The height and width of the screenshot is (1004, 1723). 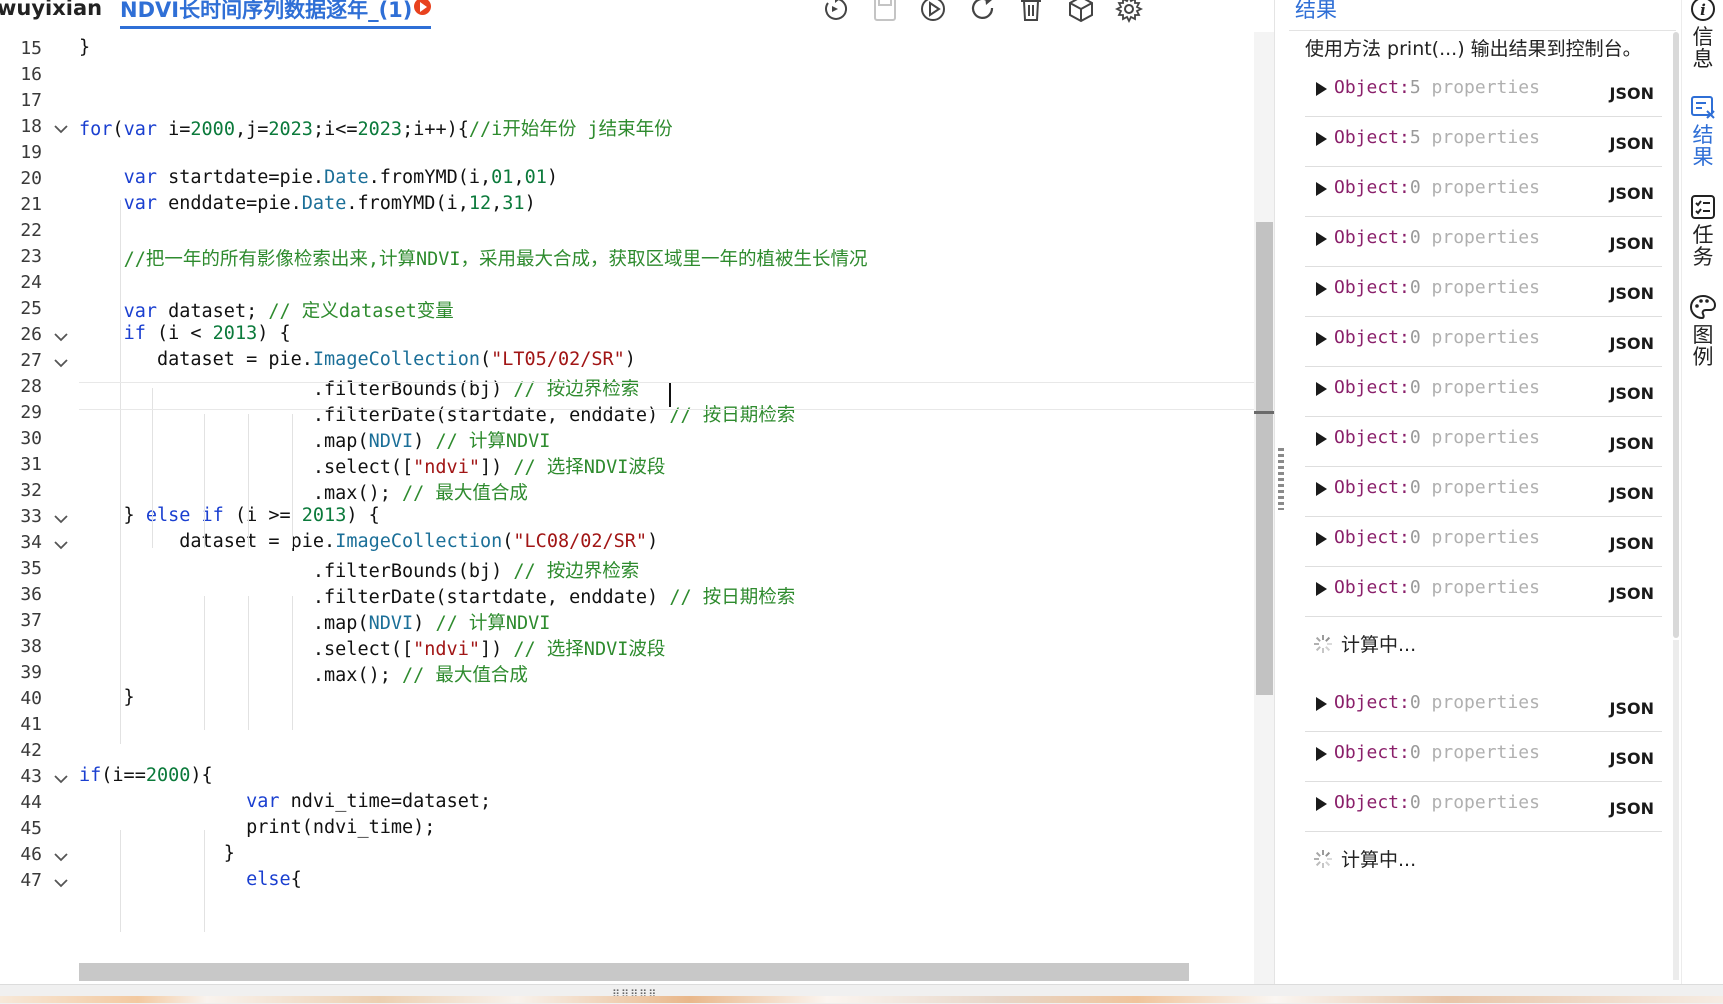 I want to click on save-icon, so click(x=885, y=12).